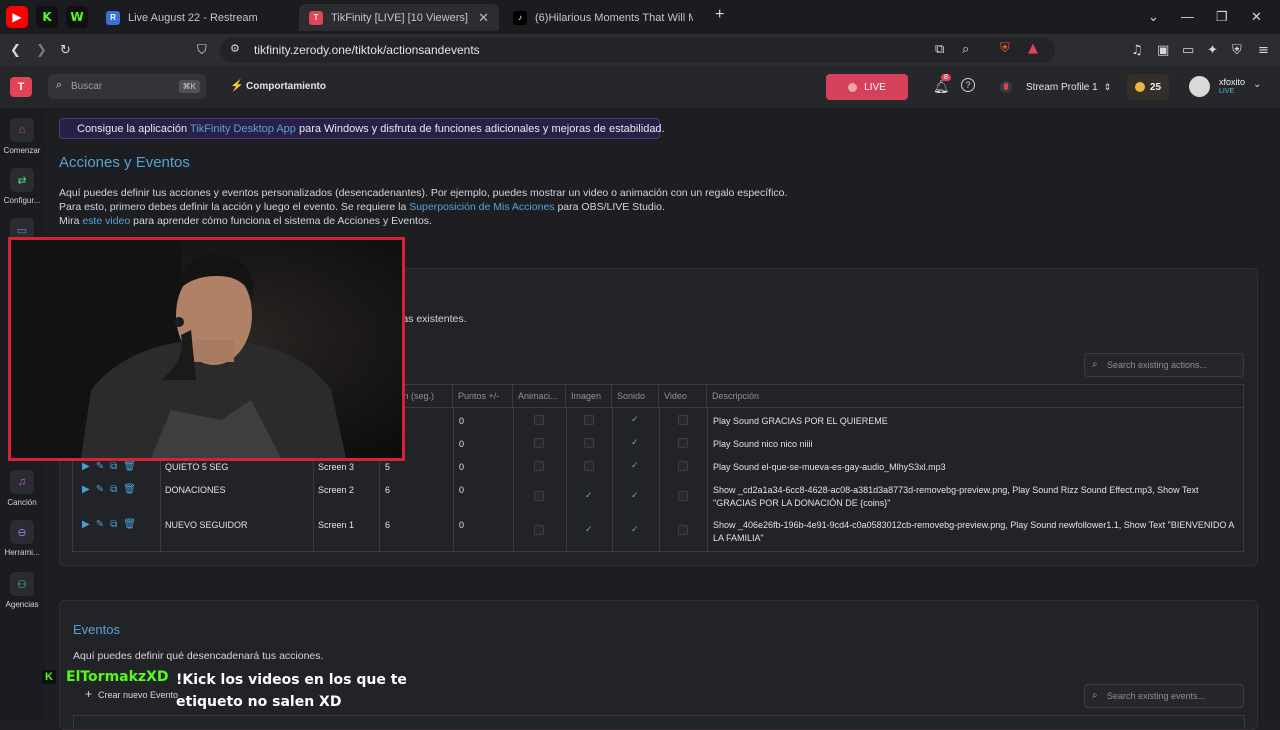  I want to click on stream-profile-label: Stream Profile 1, so click(1062, 87).